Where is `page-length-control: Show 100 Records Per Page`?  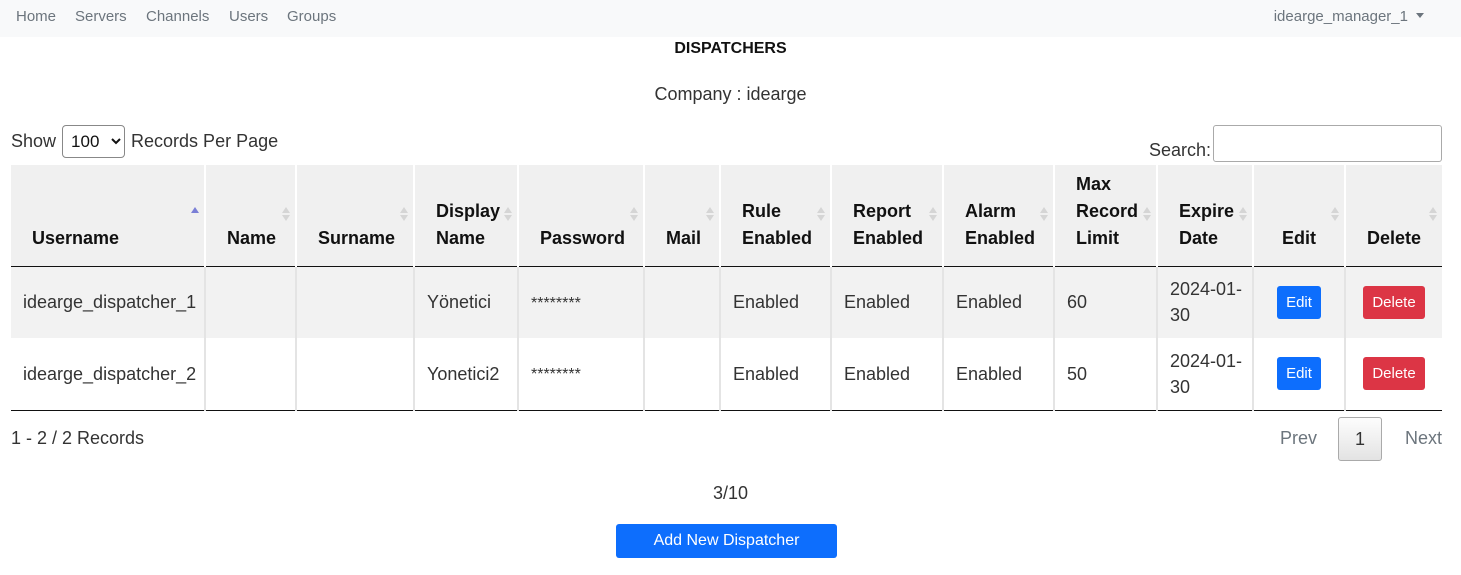 page-length-control: Show 100 Records Per Page is located at coordinates (144, 141).